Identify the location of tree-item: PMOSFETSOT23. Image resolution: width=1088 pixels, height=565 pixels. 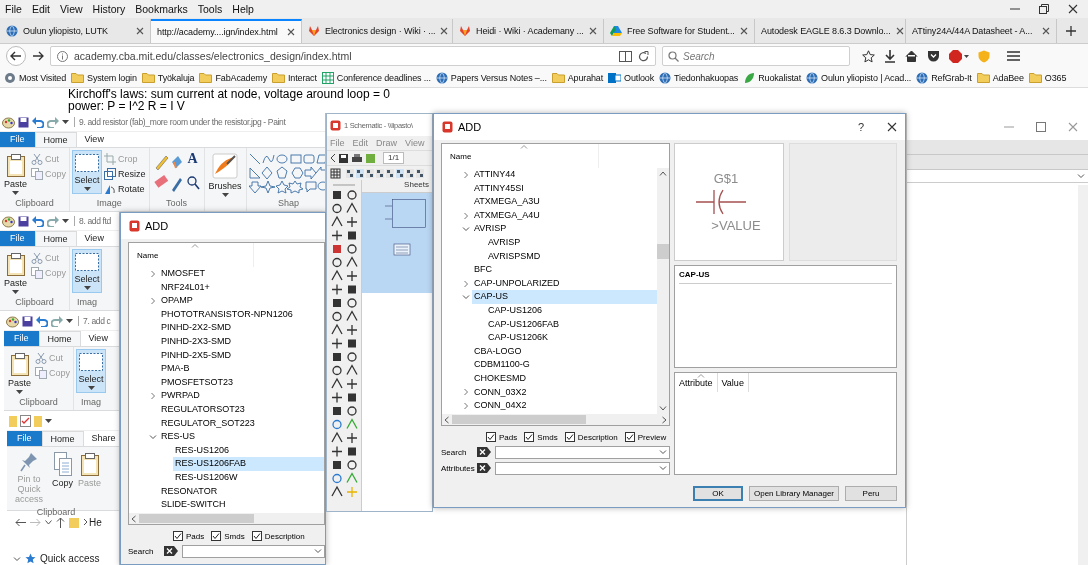
(241, 382).